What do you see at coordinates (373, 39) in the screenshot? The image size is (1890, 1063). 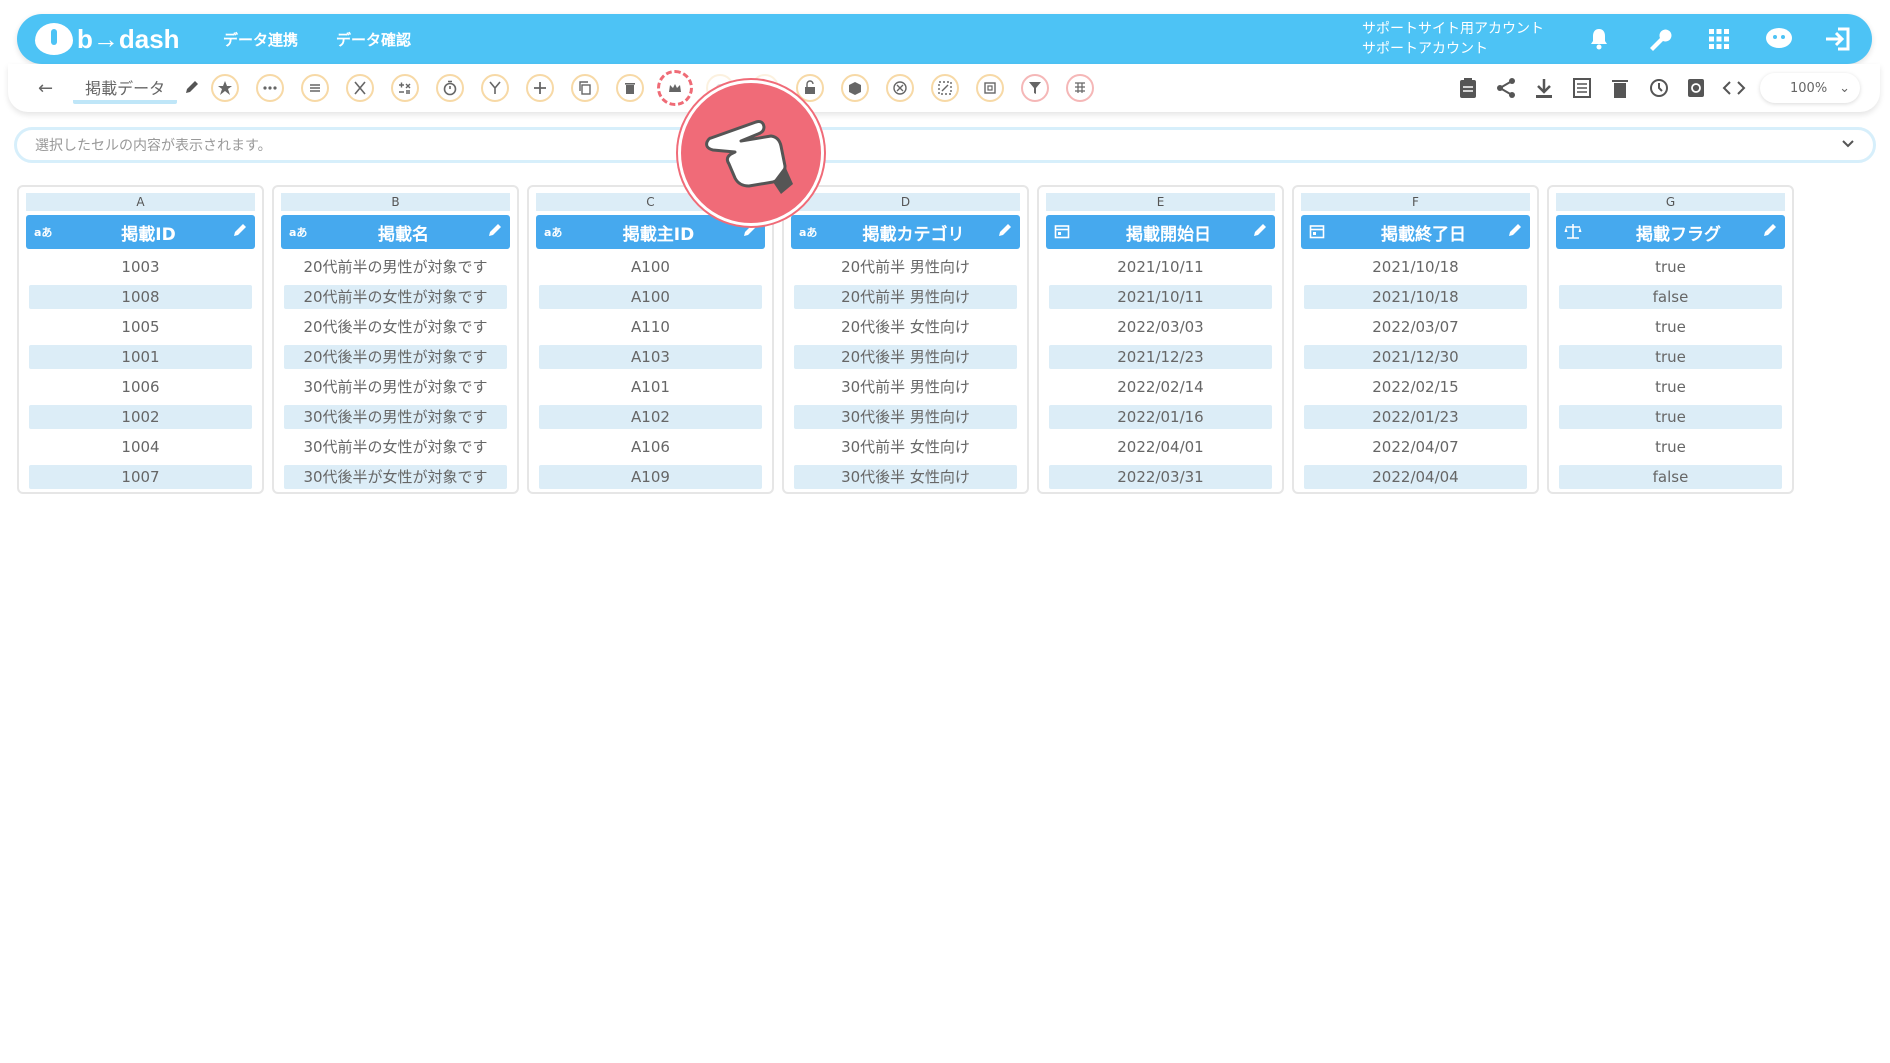 I see `nav-data-check: データ確認` at bounding box center [373, 39].